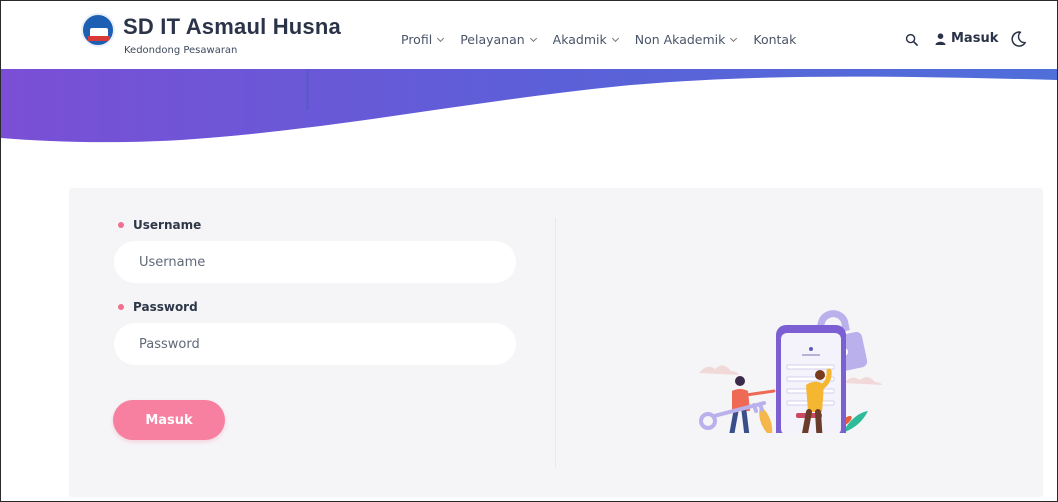 Image resolution: width=1058 pixels, height=502 pixels. What do you see at coordinates (680, 39) in the screenshot?
I see `nav-item-label: Non Akademik` at bounding box center [680, 39].